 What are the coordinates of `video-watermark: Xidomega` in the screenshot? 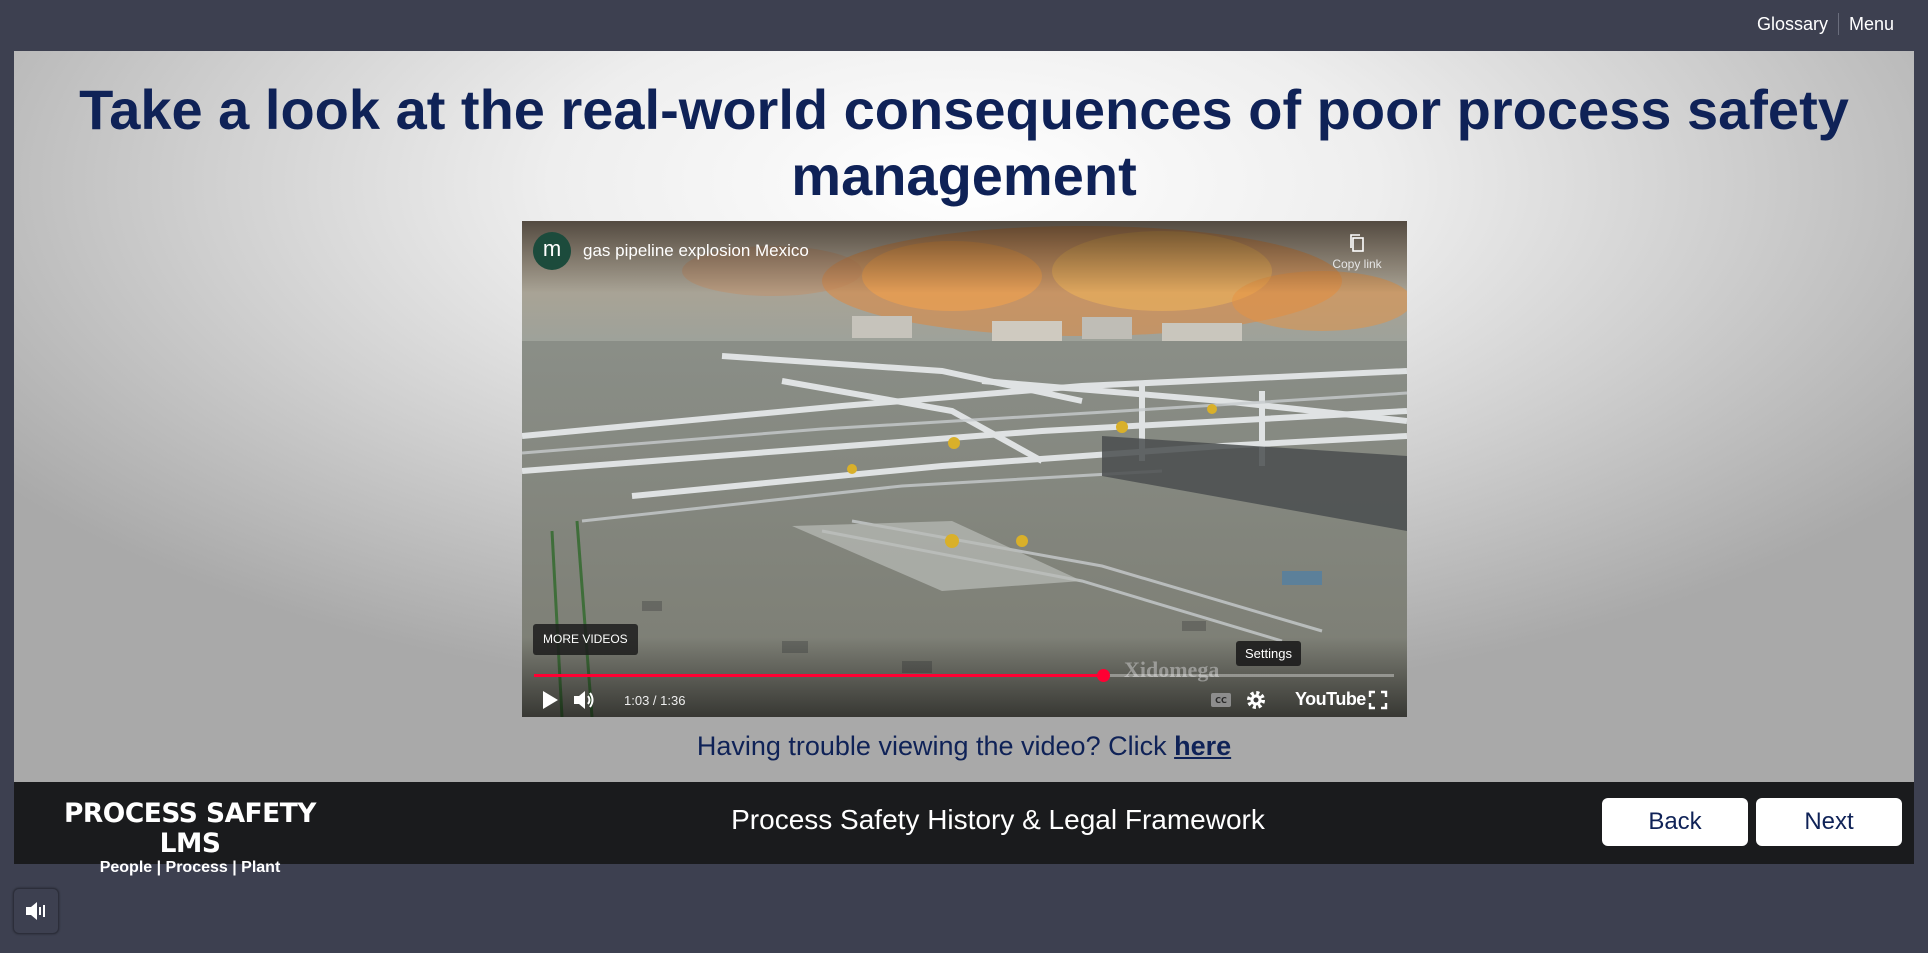 It's located at (1172, 669).